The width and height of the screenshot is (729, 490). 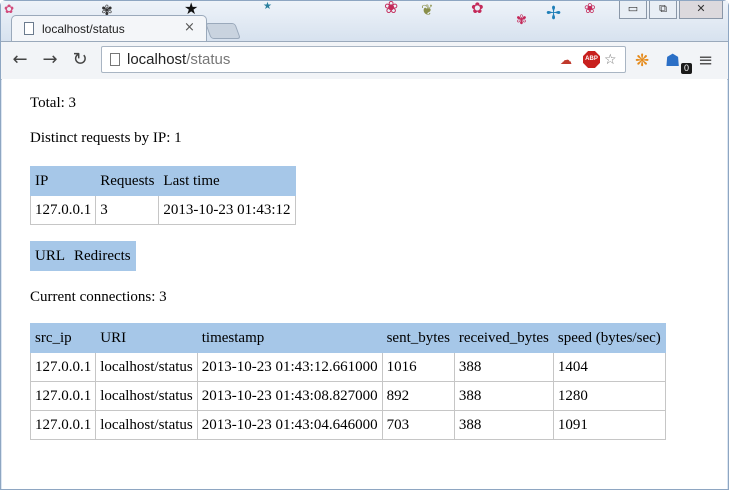 I want to click on minimize-button: ▭, so click(x=633, y=10).